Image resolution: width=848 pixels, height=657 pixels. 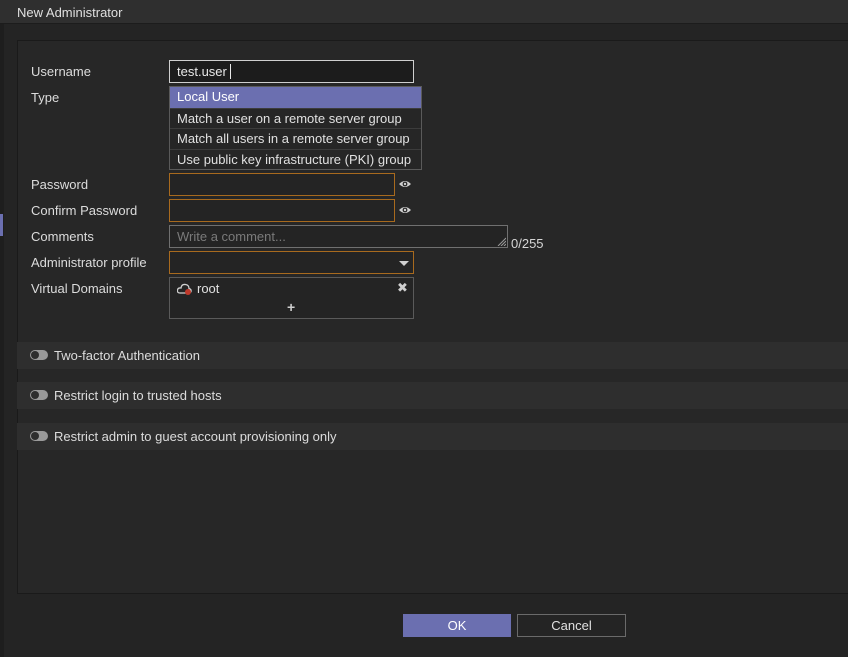 I want to click on comments-char-count: 0/255, so click(x=527, y=243).